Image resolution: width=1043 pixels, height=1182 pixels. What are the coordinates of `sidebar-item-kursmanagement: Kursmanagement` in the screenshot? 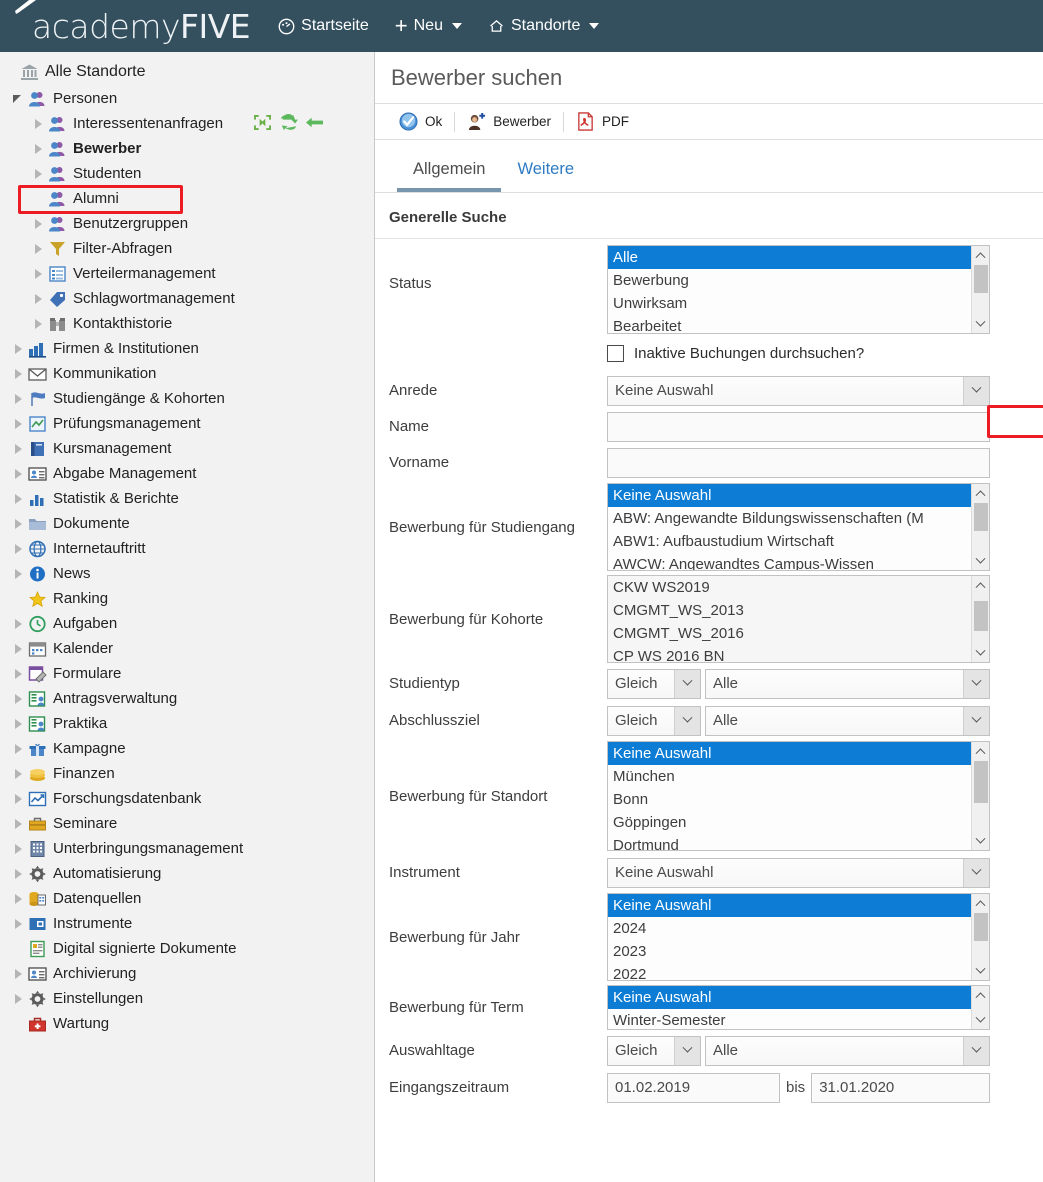 It's located at (187, 448).